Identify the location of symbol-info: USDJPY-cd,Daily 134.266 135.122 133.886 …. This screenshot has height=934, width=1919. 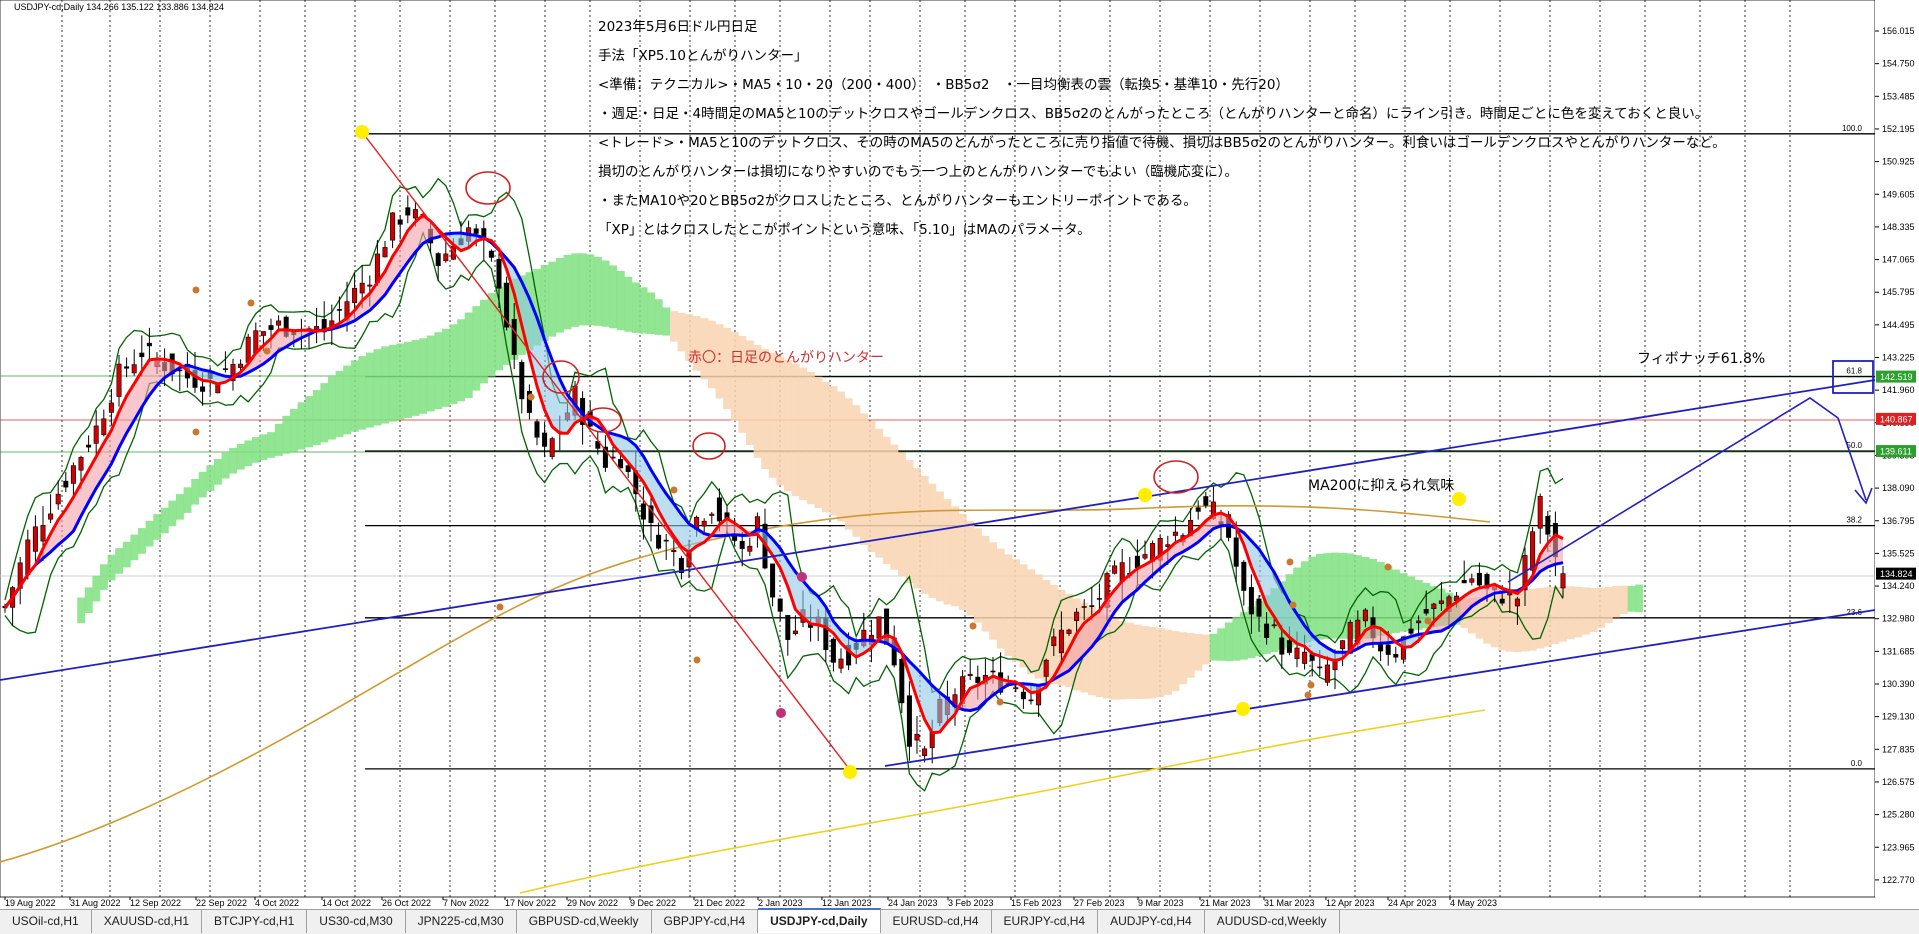
(119, 7).